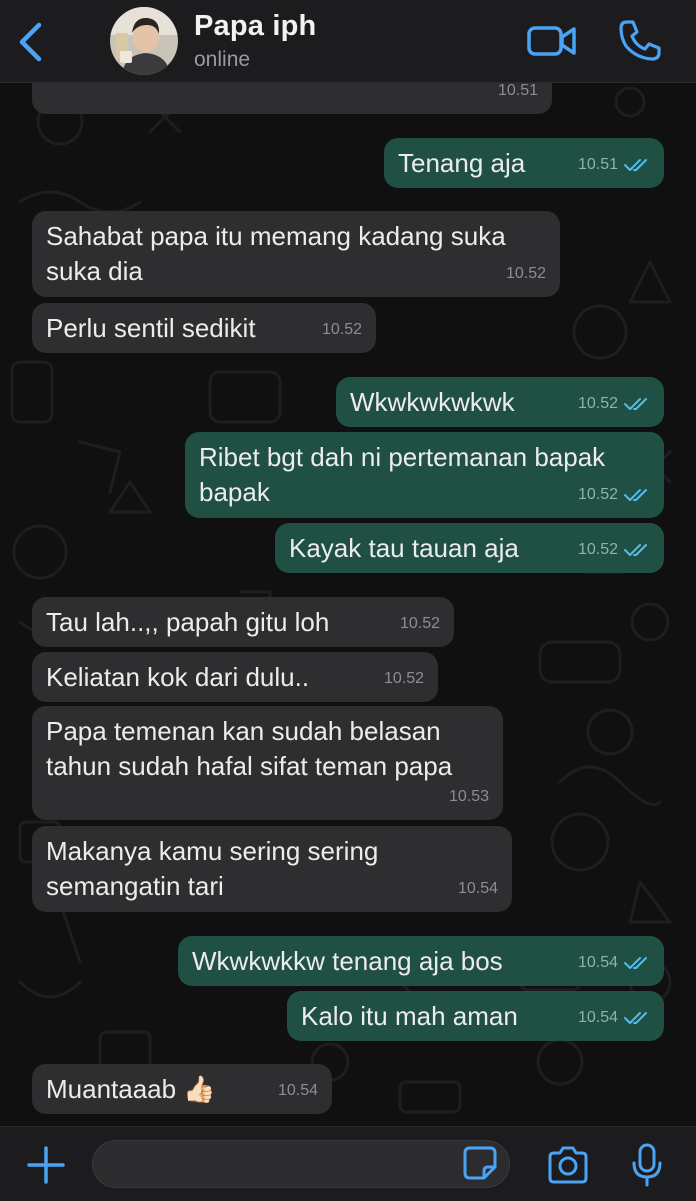 The height and width of the screenshot is (1201, 696). I want to click on message-input-bar, so click(348, 1163).